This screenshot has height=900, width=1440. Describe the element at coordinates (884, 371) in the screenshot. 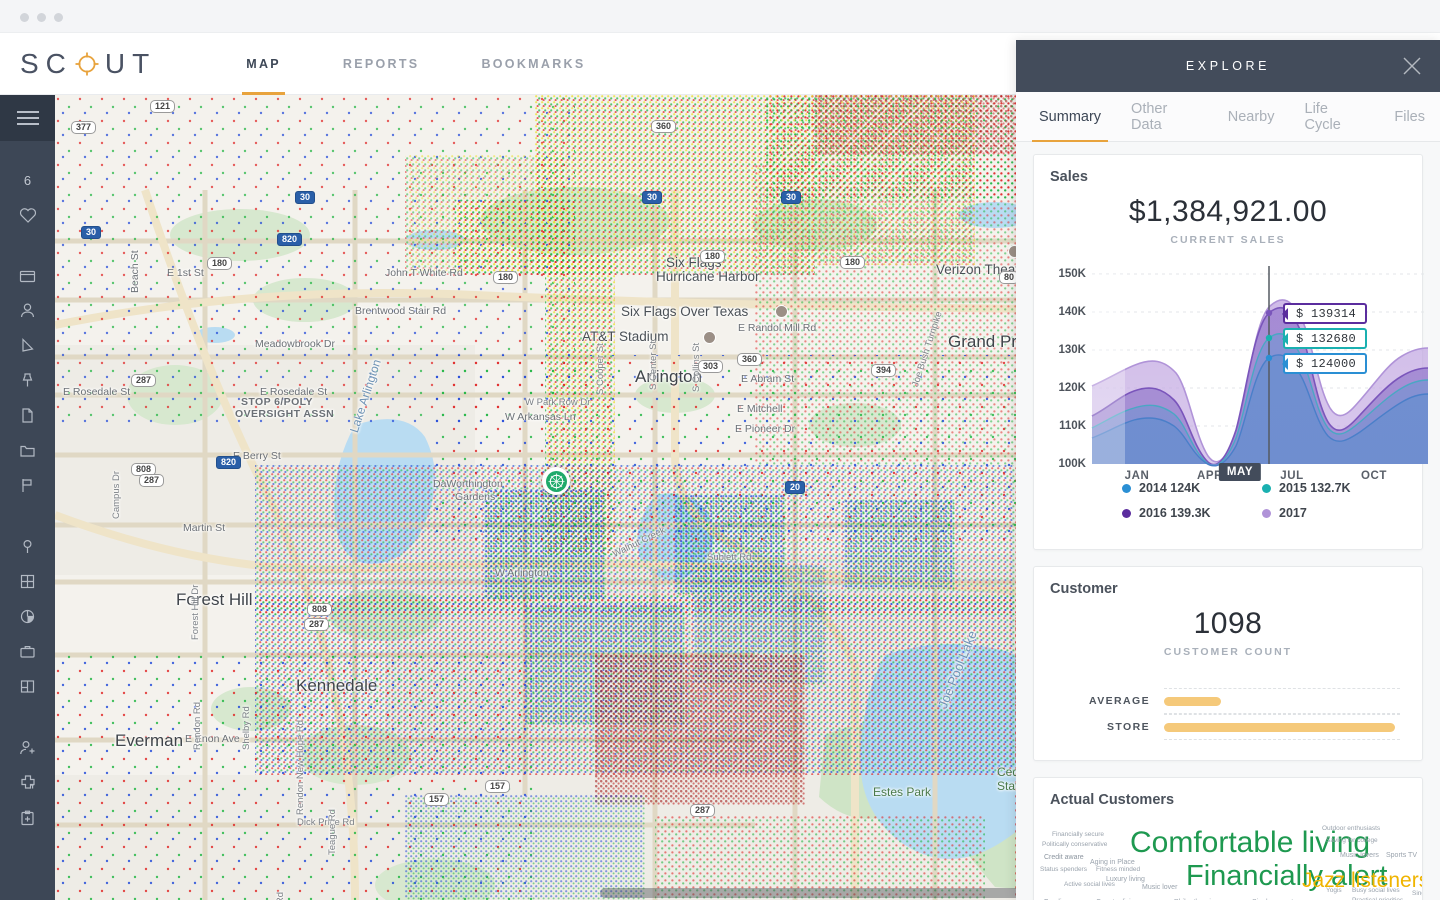

I see `highway-shield: 394` at that location.